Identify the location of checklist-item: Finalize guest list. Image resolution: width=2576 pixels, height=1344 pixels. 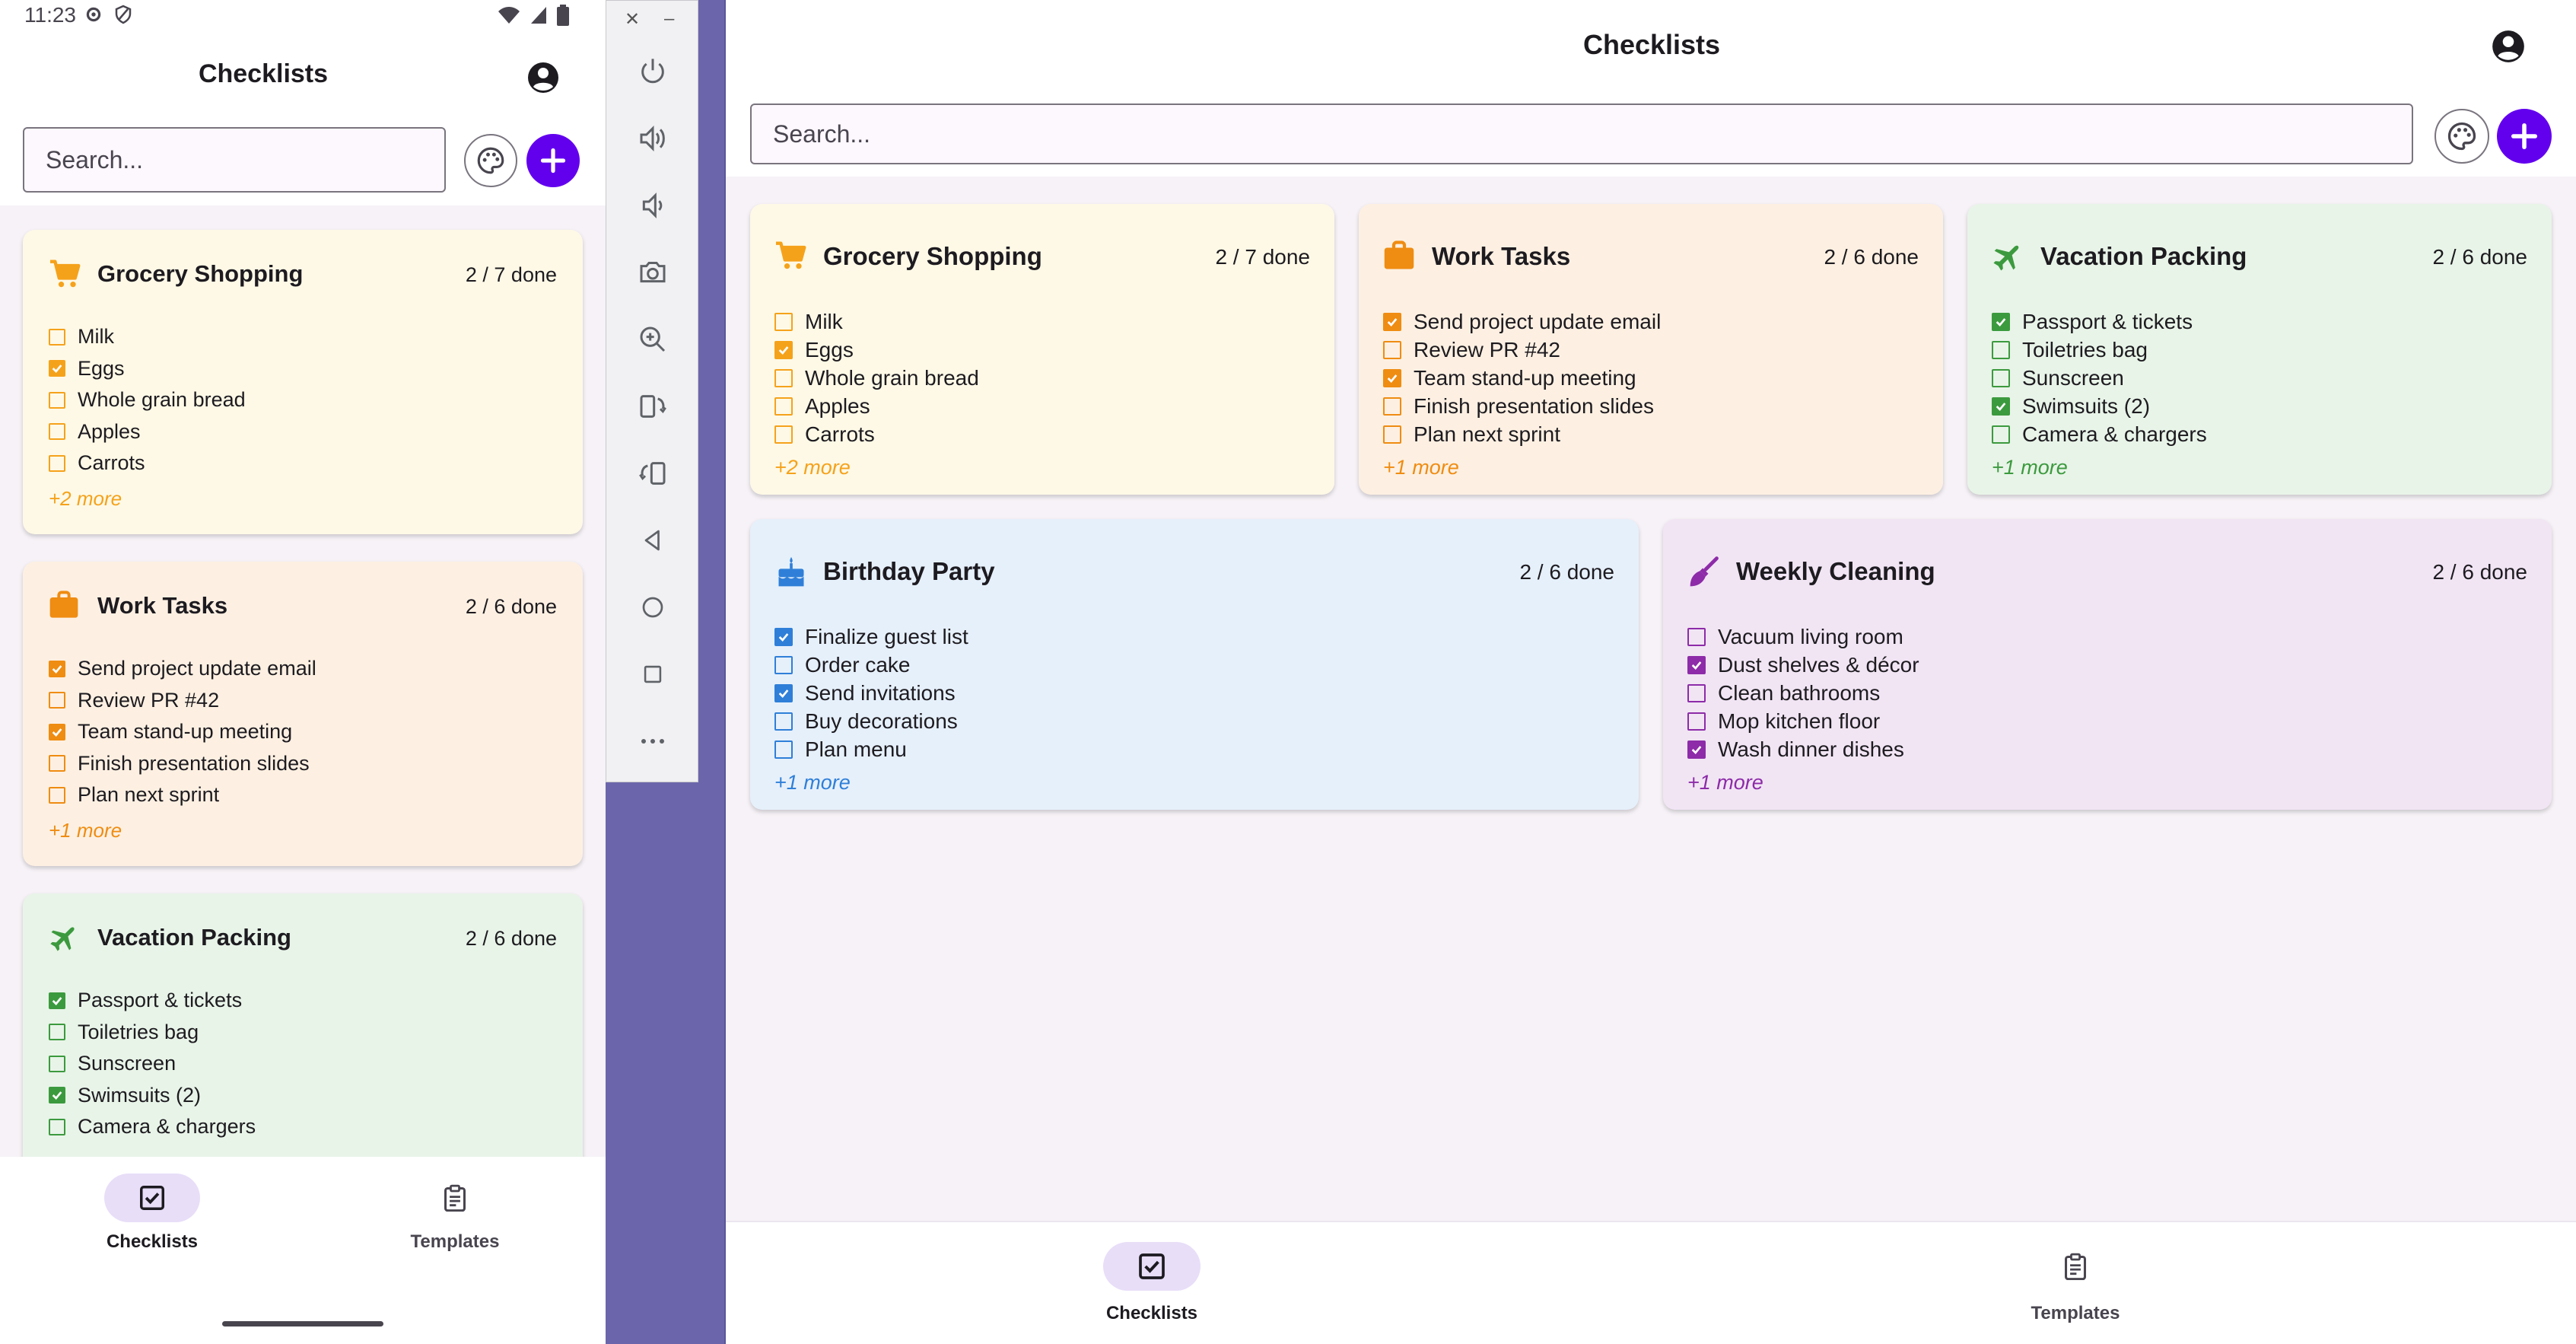
(1194, 637).